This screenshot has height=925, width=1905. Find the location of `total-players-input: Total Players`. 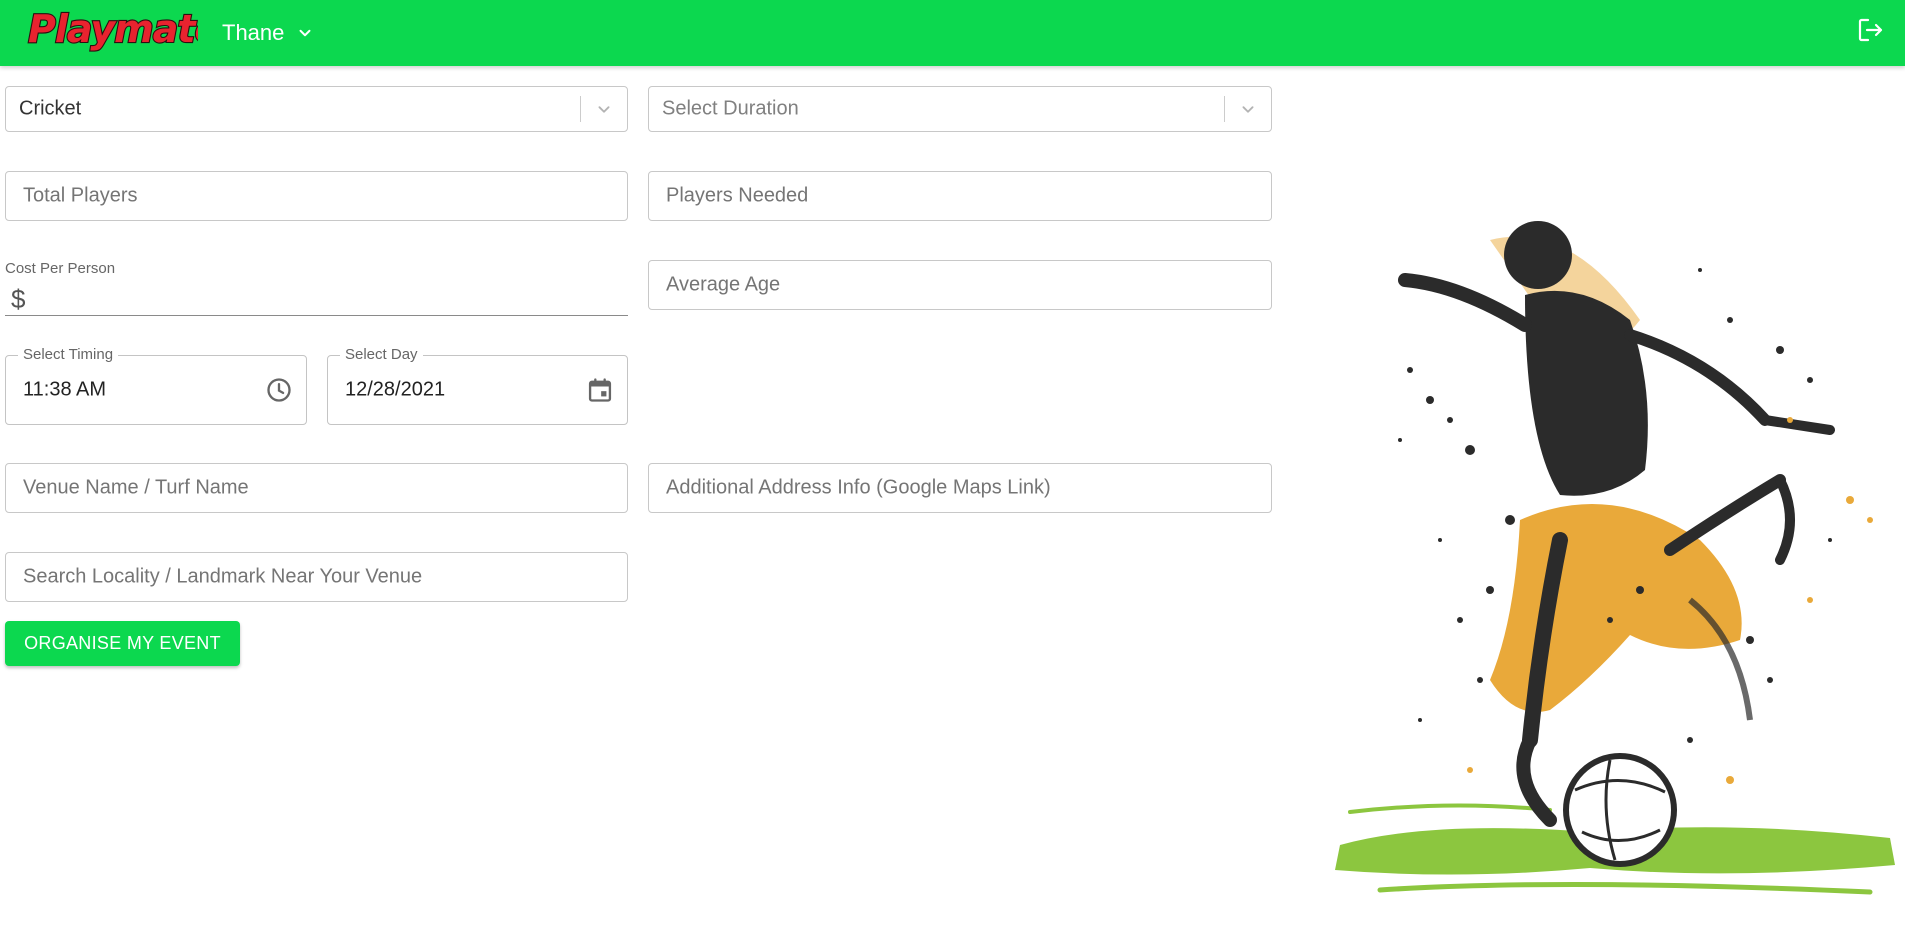

total-players-input: Total Players is located at coordinates (316, 196).